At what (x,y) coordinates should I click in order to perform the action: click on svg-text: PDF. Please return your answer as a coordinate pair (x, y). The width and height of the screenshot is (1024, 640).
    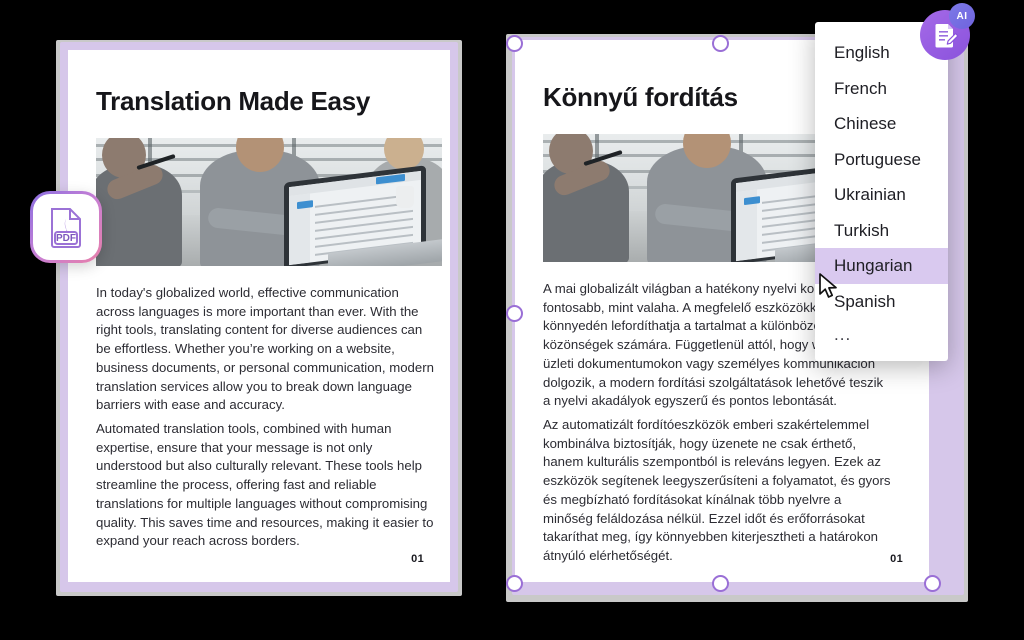
    Looking at the image, I should click on (66, 238).